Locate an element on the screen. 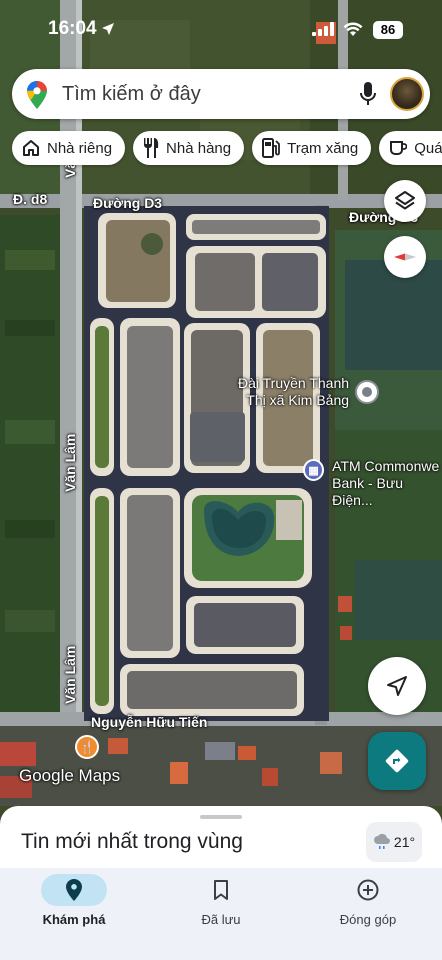  account-avatar is located at coordinates (407, 94).